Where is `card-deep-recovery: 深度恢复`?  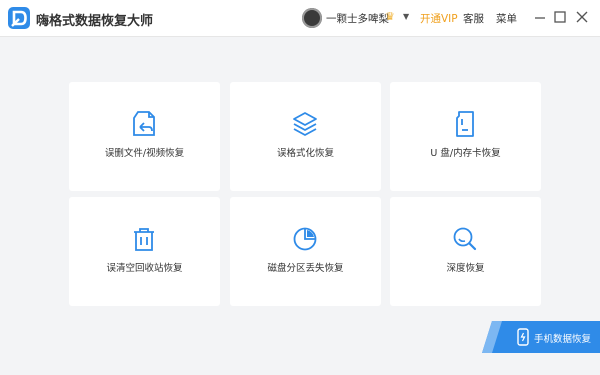 card-deep-recovery: 深度恢复 is located at coordinates (465, 251).